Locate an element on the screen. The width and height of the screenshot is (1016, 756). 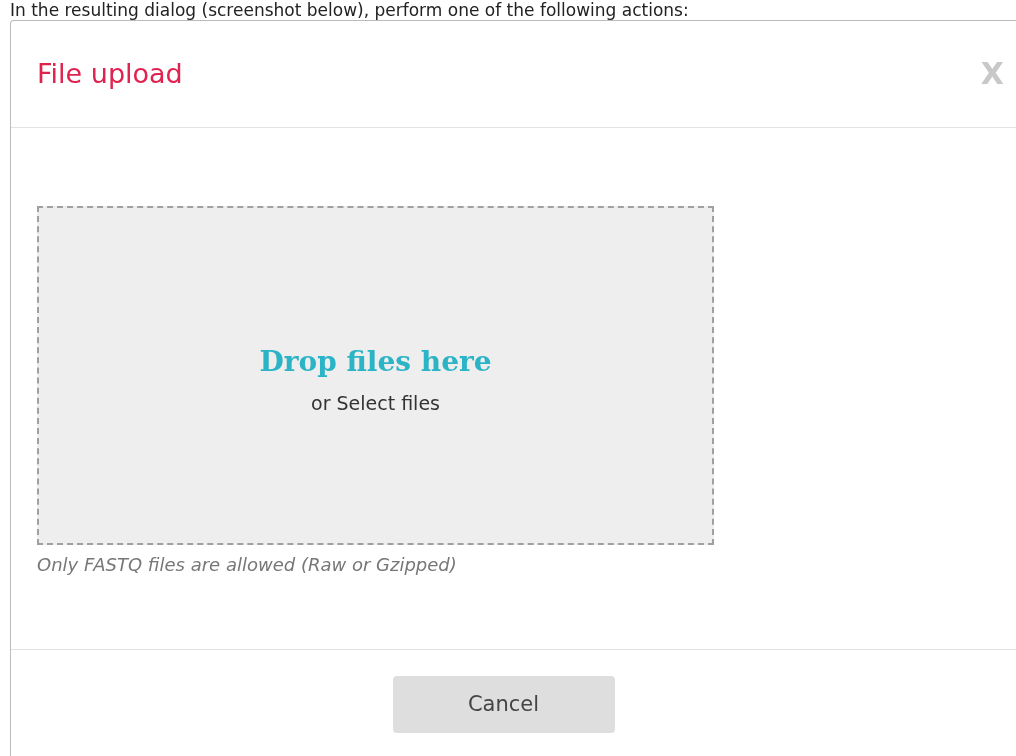
drop-heading: Drop files here is located at coordinates (375, 362).